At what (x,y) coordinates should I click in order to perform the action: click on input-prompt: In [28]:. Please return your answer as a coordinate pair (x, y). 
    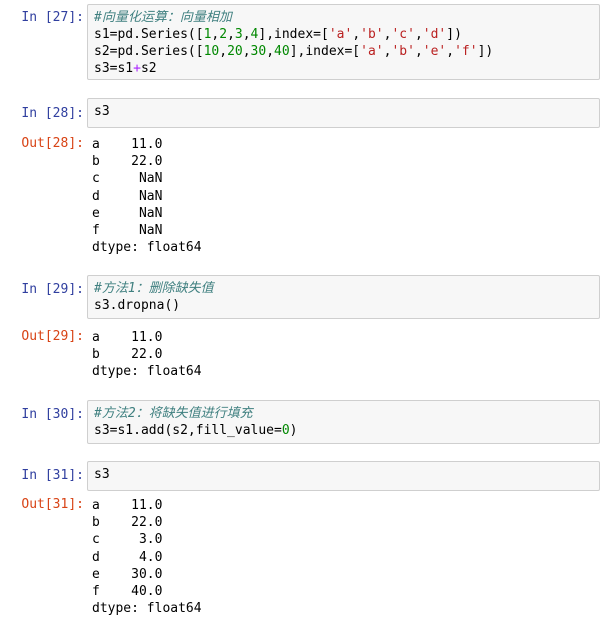
    Looking at the image, I should click on (52, 113).